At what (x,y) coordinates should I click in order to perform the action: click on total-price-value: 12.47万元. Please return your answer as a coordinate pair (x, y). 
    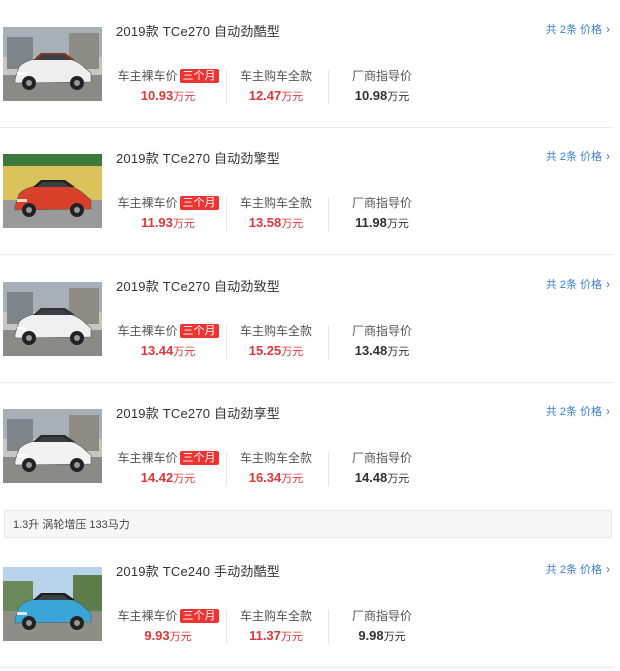
    Looking at the image, I should click on (276, 96).